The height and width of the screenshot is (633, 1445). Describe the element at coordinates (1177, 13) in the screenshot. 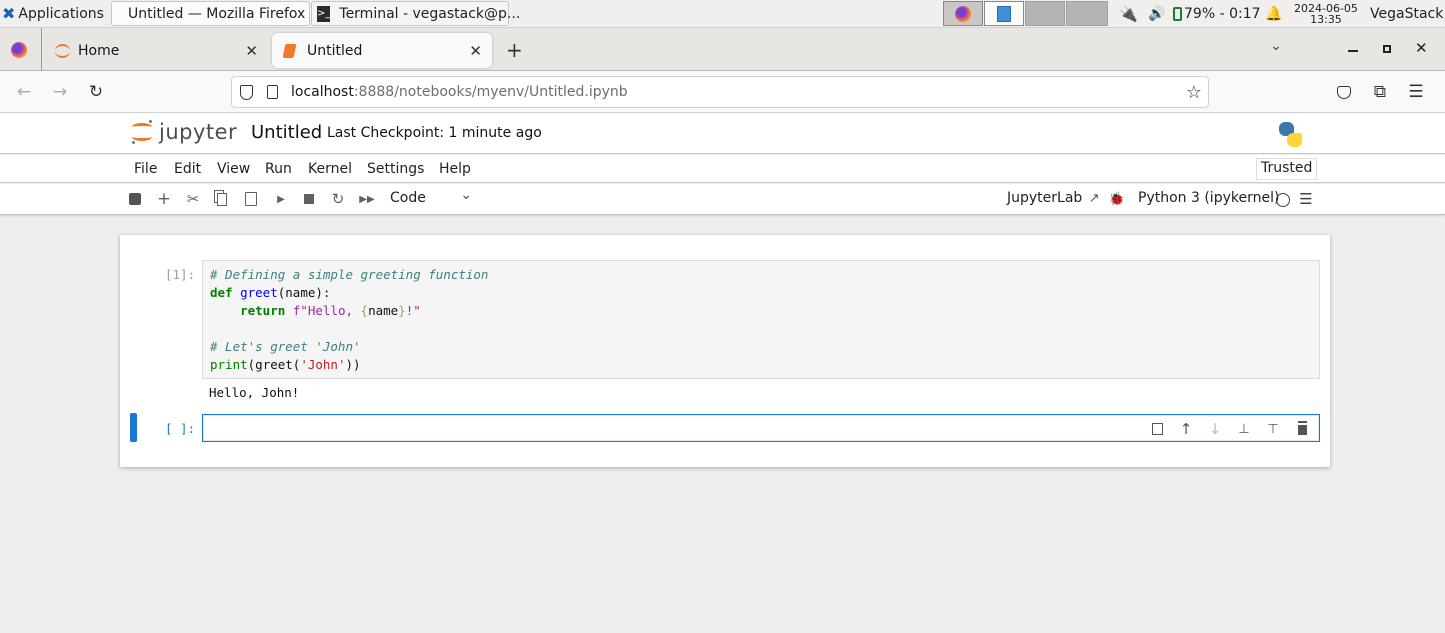

I see `battery-icon` at that location.